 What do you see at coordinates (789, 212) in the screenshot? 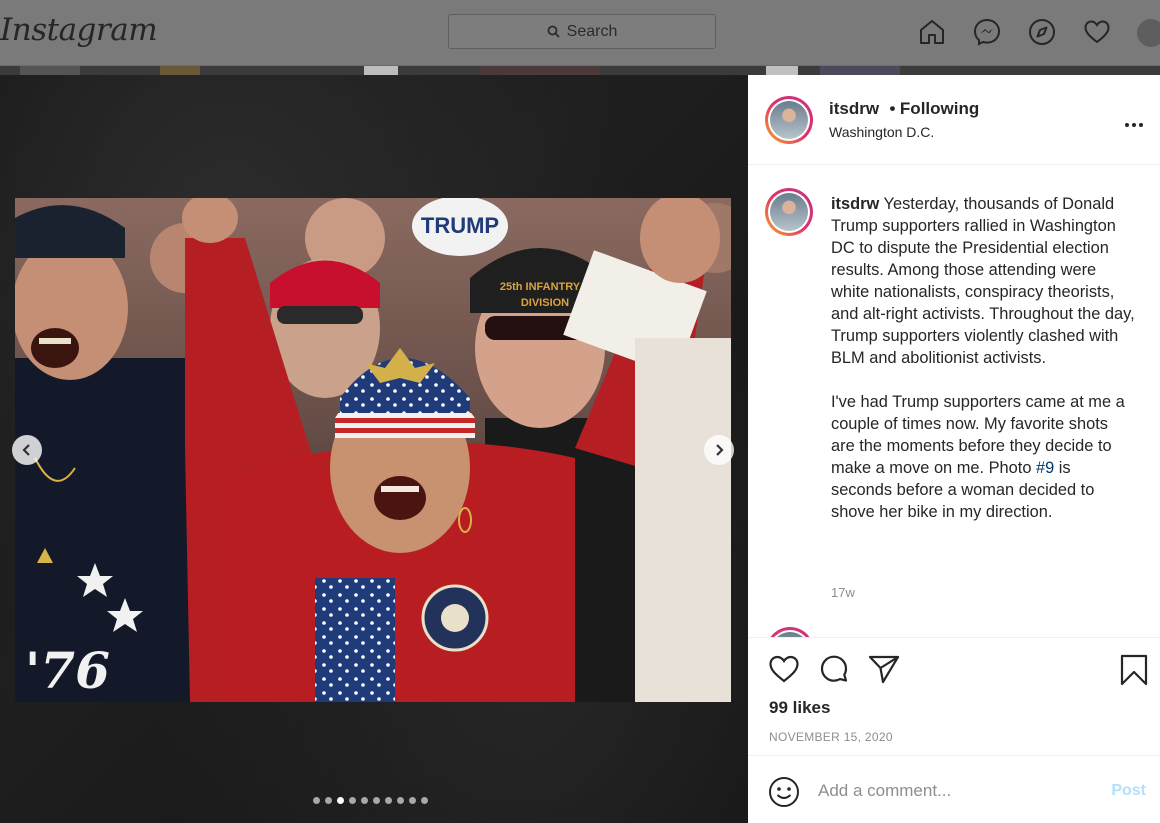
I see `caption-author-avatar` at bounding box center [789, 212].